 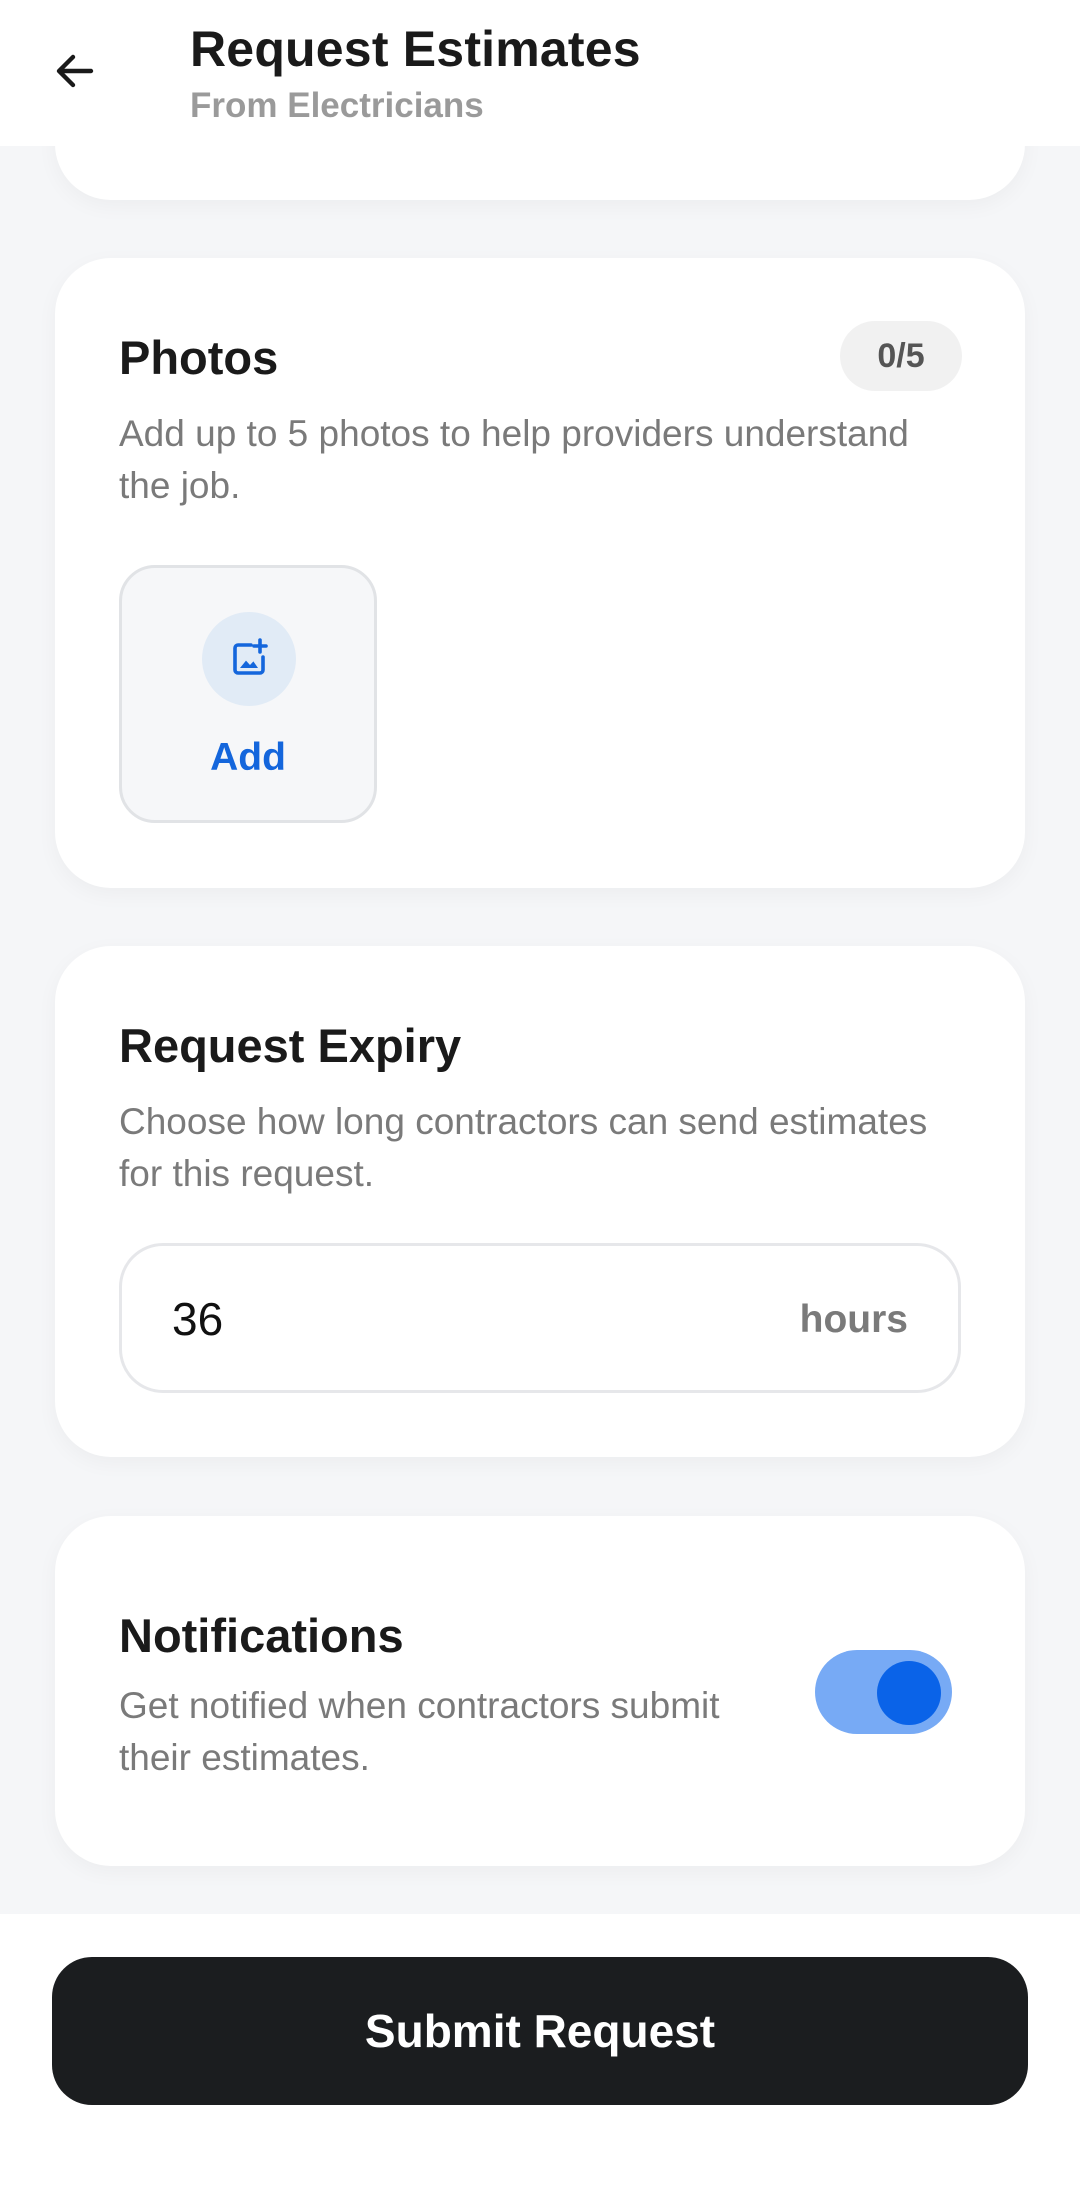 I want to click on app-header: Request Estimates From Electricians, so click(x=540, y=73).